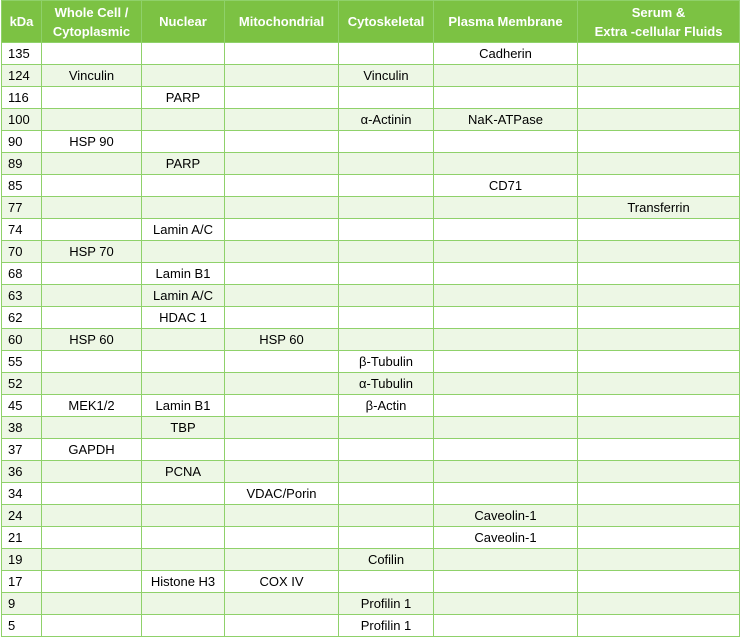  Describe the element at coordinates (386, 119) in the screenshot. I see `cytoskeletal-cell: α-Actinin` at that location.